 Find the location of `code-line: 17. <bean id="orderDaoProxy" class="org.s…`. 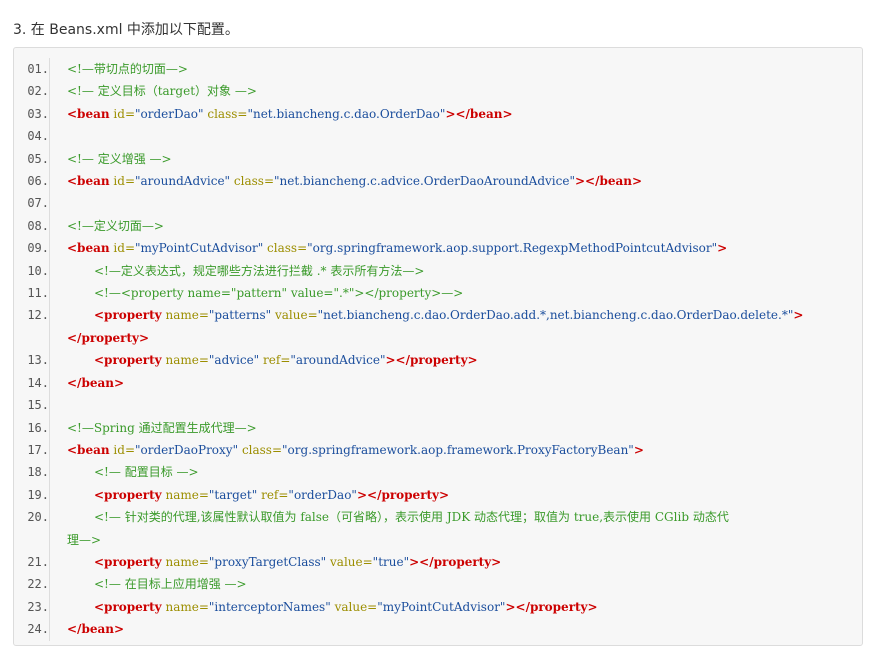

code-line: 17. <bean id="orderDaoProxy" class="org.s… is located at coordinates (438, 450).